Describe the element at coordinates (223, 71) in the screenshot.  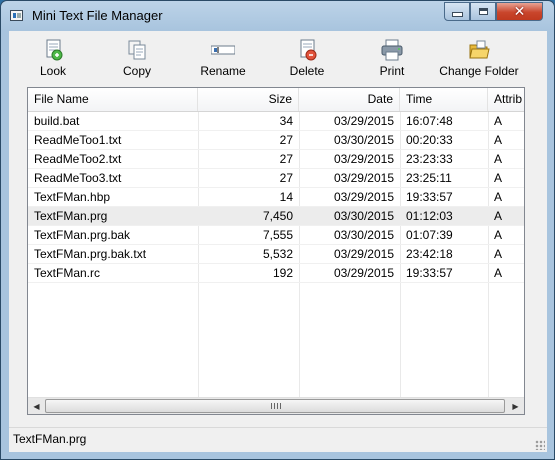
I see `rename-label: Rename` at that location.